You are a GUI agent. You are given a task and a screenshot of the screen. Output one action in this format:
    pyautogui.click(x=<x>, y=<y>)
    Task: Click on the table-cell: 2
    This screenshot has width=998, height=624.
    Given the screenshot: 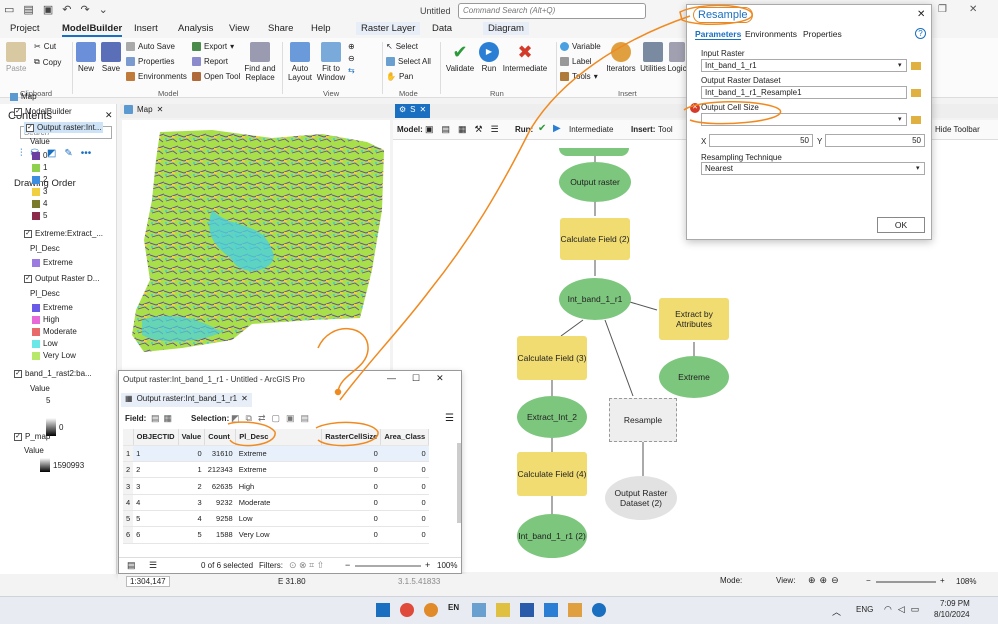 What is the action you would take?
    pyautogui.click(x=191, y=486)
    